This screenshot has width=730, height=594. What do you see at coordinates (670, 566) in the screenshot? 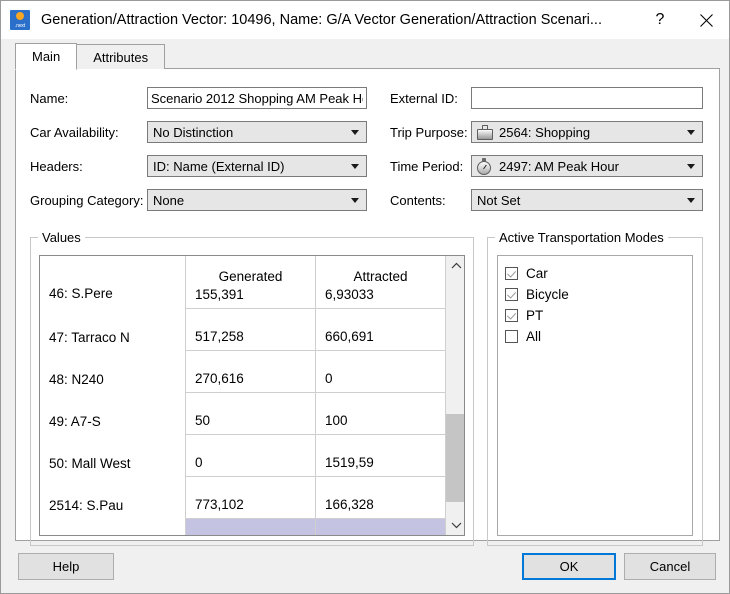
I see `cancel-button: Cancel` at bounding box center [670, 566].